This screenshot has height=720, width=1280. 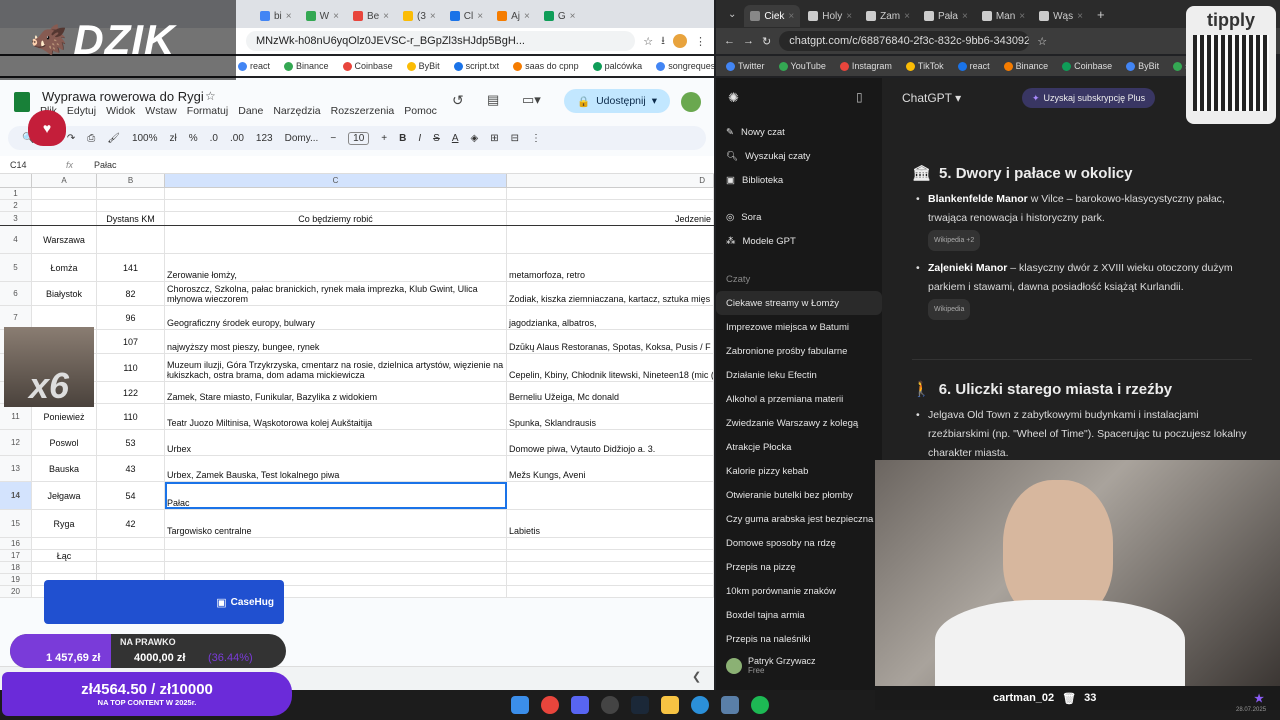 What do you see at coordinates (210, 96) in the screenshot?
I see `star-title-icon: ☆` at bounding box center [210, 96].